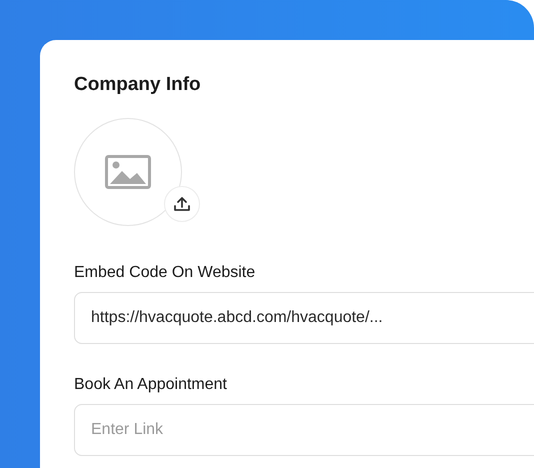 The height and width of the screenshot is (468, 534). I want to click on image-icon, so click(128, 172).